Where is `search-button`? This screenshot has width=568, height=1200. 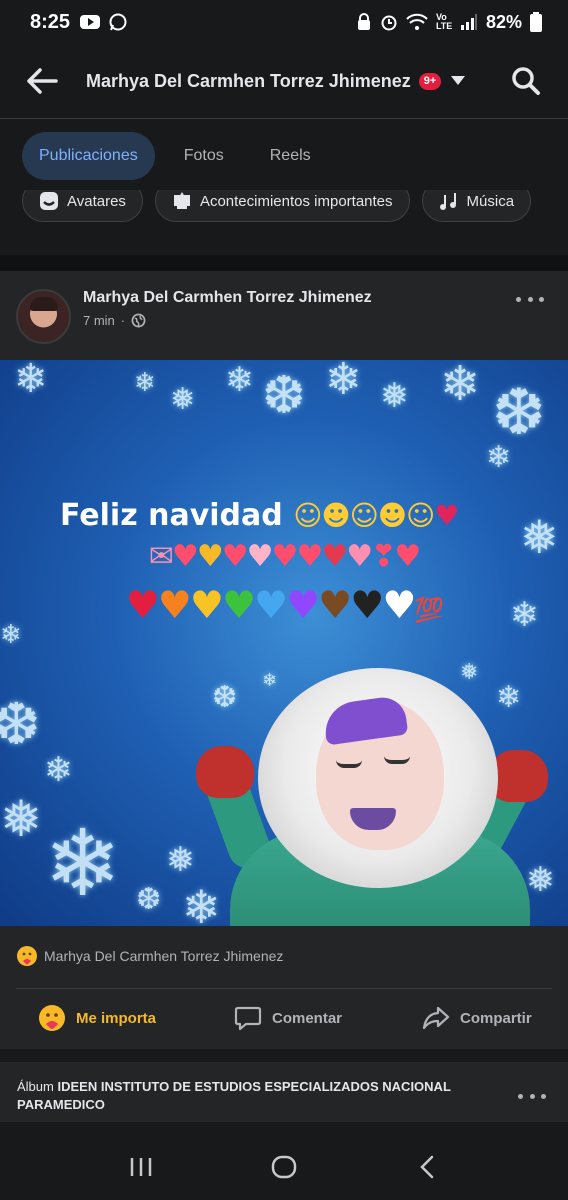 search-button is located at coordinates (526, 81).